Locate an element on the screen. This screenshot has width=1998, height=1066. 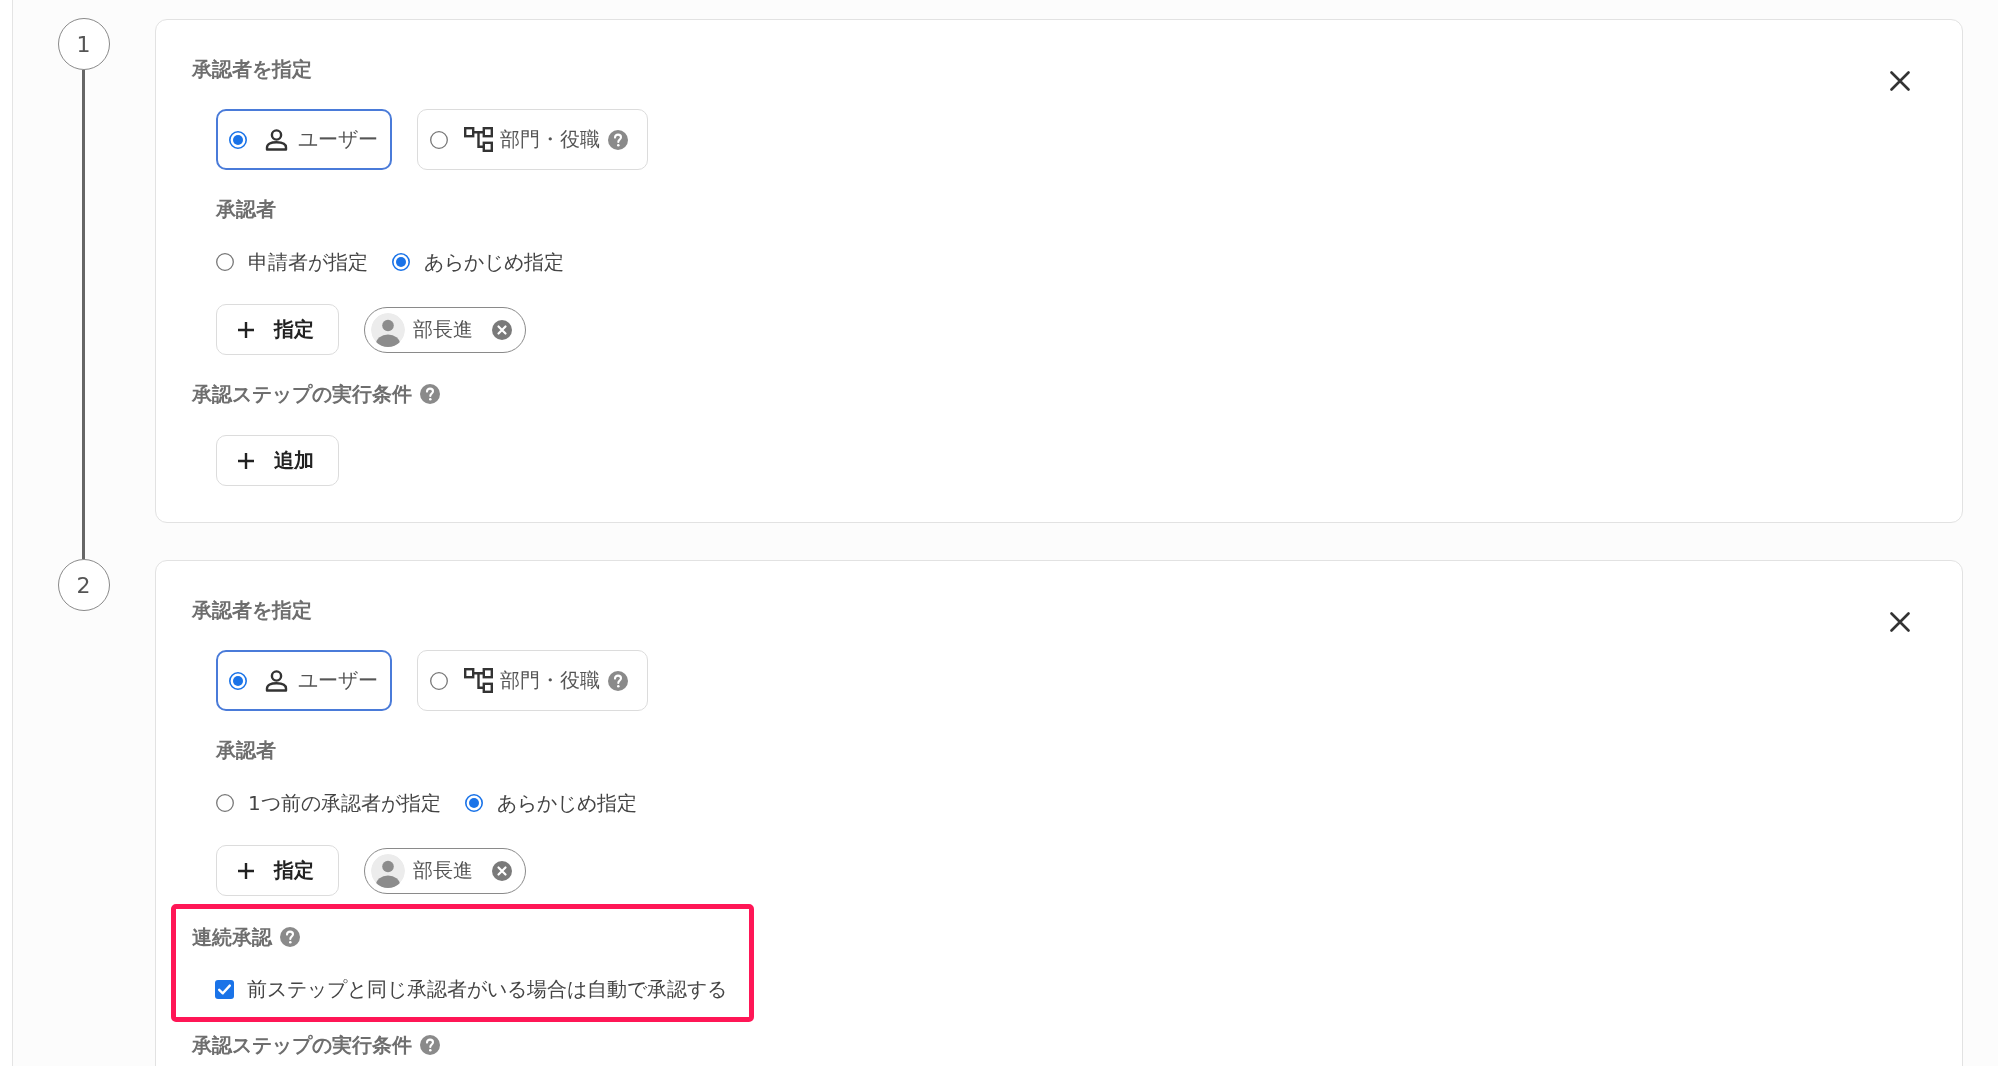
approver-mode-option: 申請者が指定 is located at coordinates (292, 262).